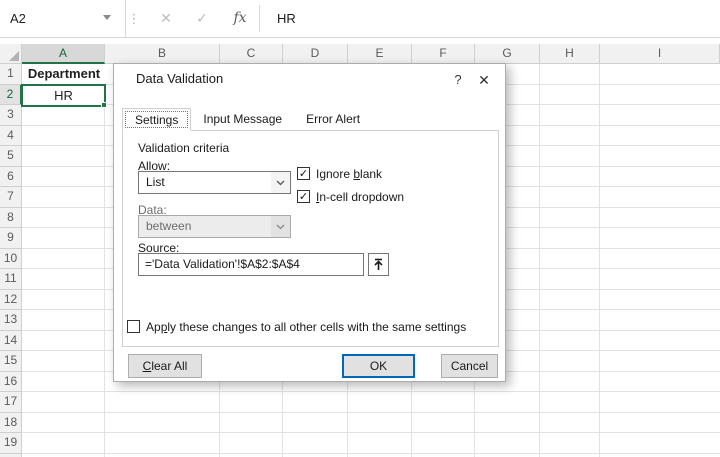 The width and height of the screenshot is (720, 457). I want to click on select-all-triangle-icon, so click(14, 56).